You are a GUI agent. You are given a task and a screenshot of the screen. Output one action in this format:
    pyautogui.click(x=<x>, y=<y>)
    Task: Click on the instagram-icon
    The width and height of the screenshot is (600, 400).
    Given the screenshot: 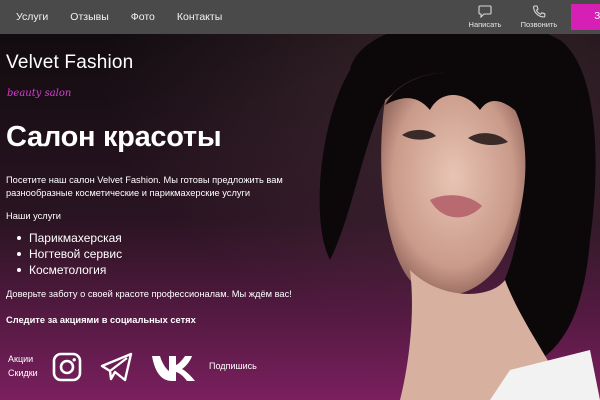 What is the action you would take?
    pyautogui.click(x=67, y=367)
    